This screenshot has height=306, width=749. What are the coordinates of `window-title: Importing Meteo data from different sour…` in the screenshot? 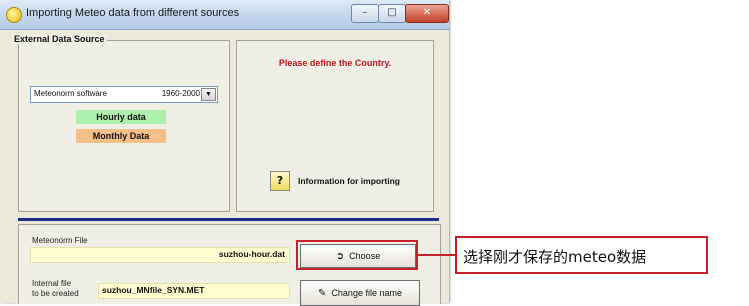 It's located at (133, 13).